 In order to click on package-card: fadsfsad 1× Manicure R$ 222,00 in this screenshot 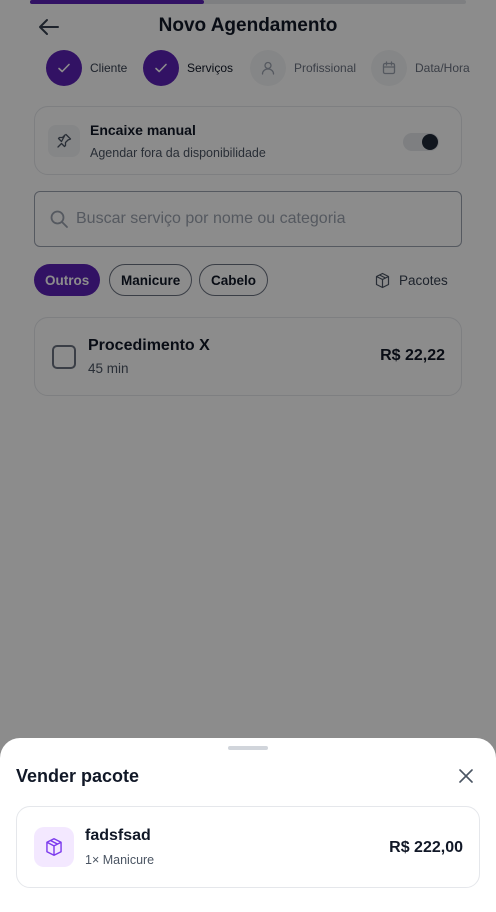, I will do `click(248, 847)`.